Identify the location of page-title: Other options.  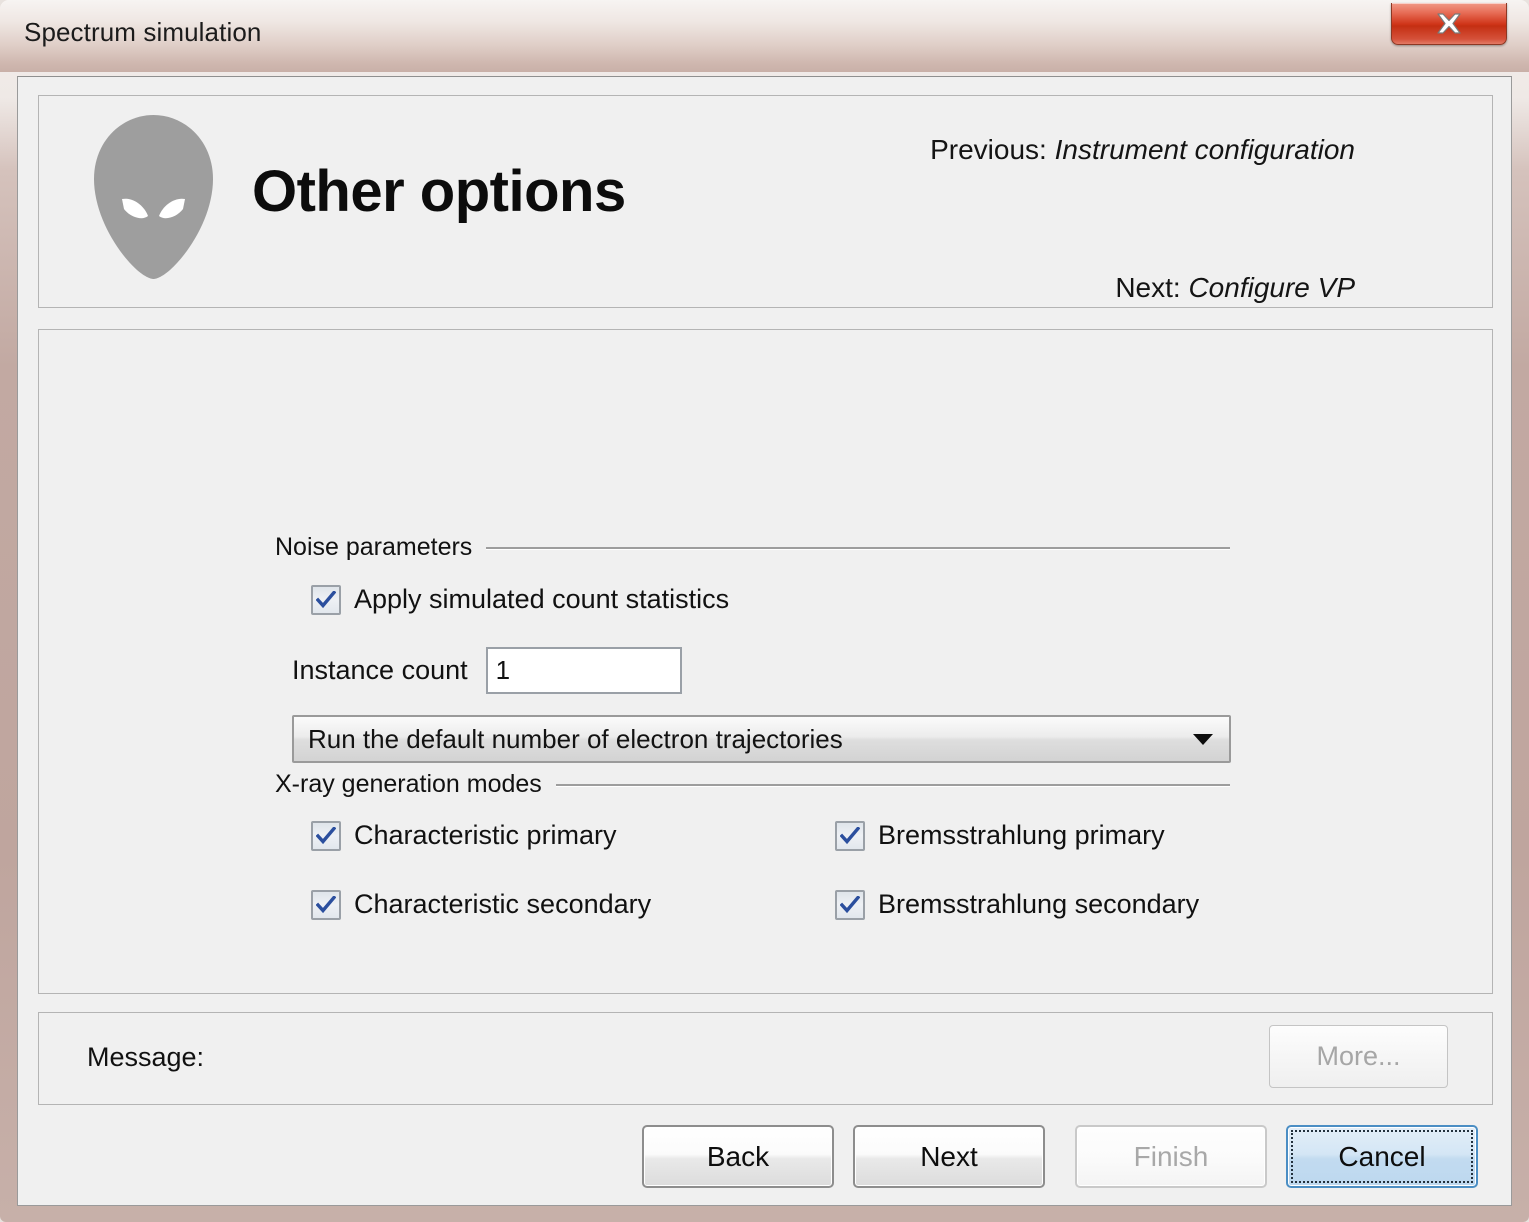
(439, 191).